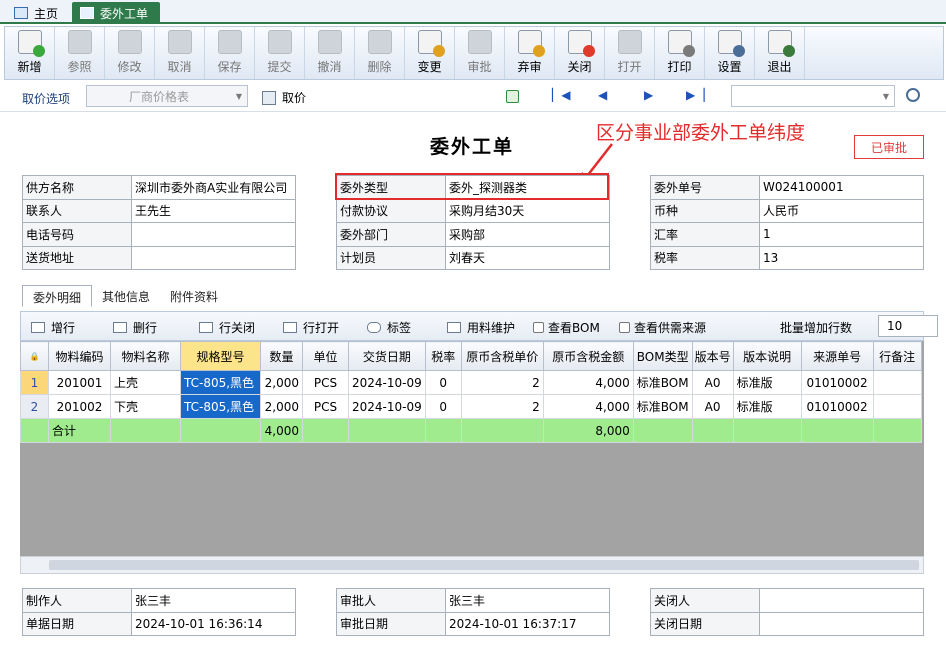 The width and height of the screenshot is (946, 659). I want to click on first-record-icon: ▏◀, so click(561, 95).